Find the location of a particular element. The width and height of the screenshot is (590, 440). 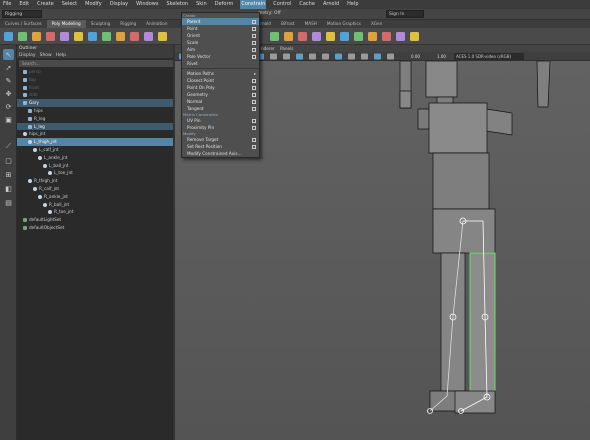

menu-arnold: Arnold is located at coordinates (331, 4).